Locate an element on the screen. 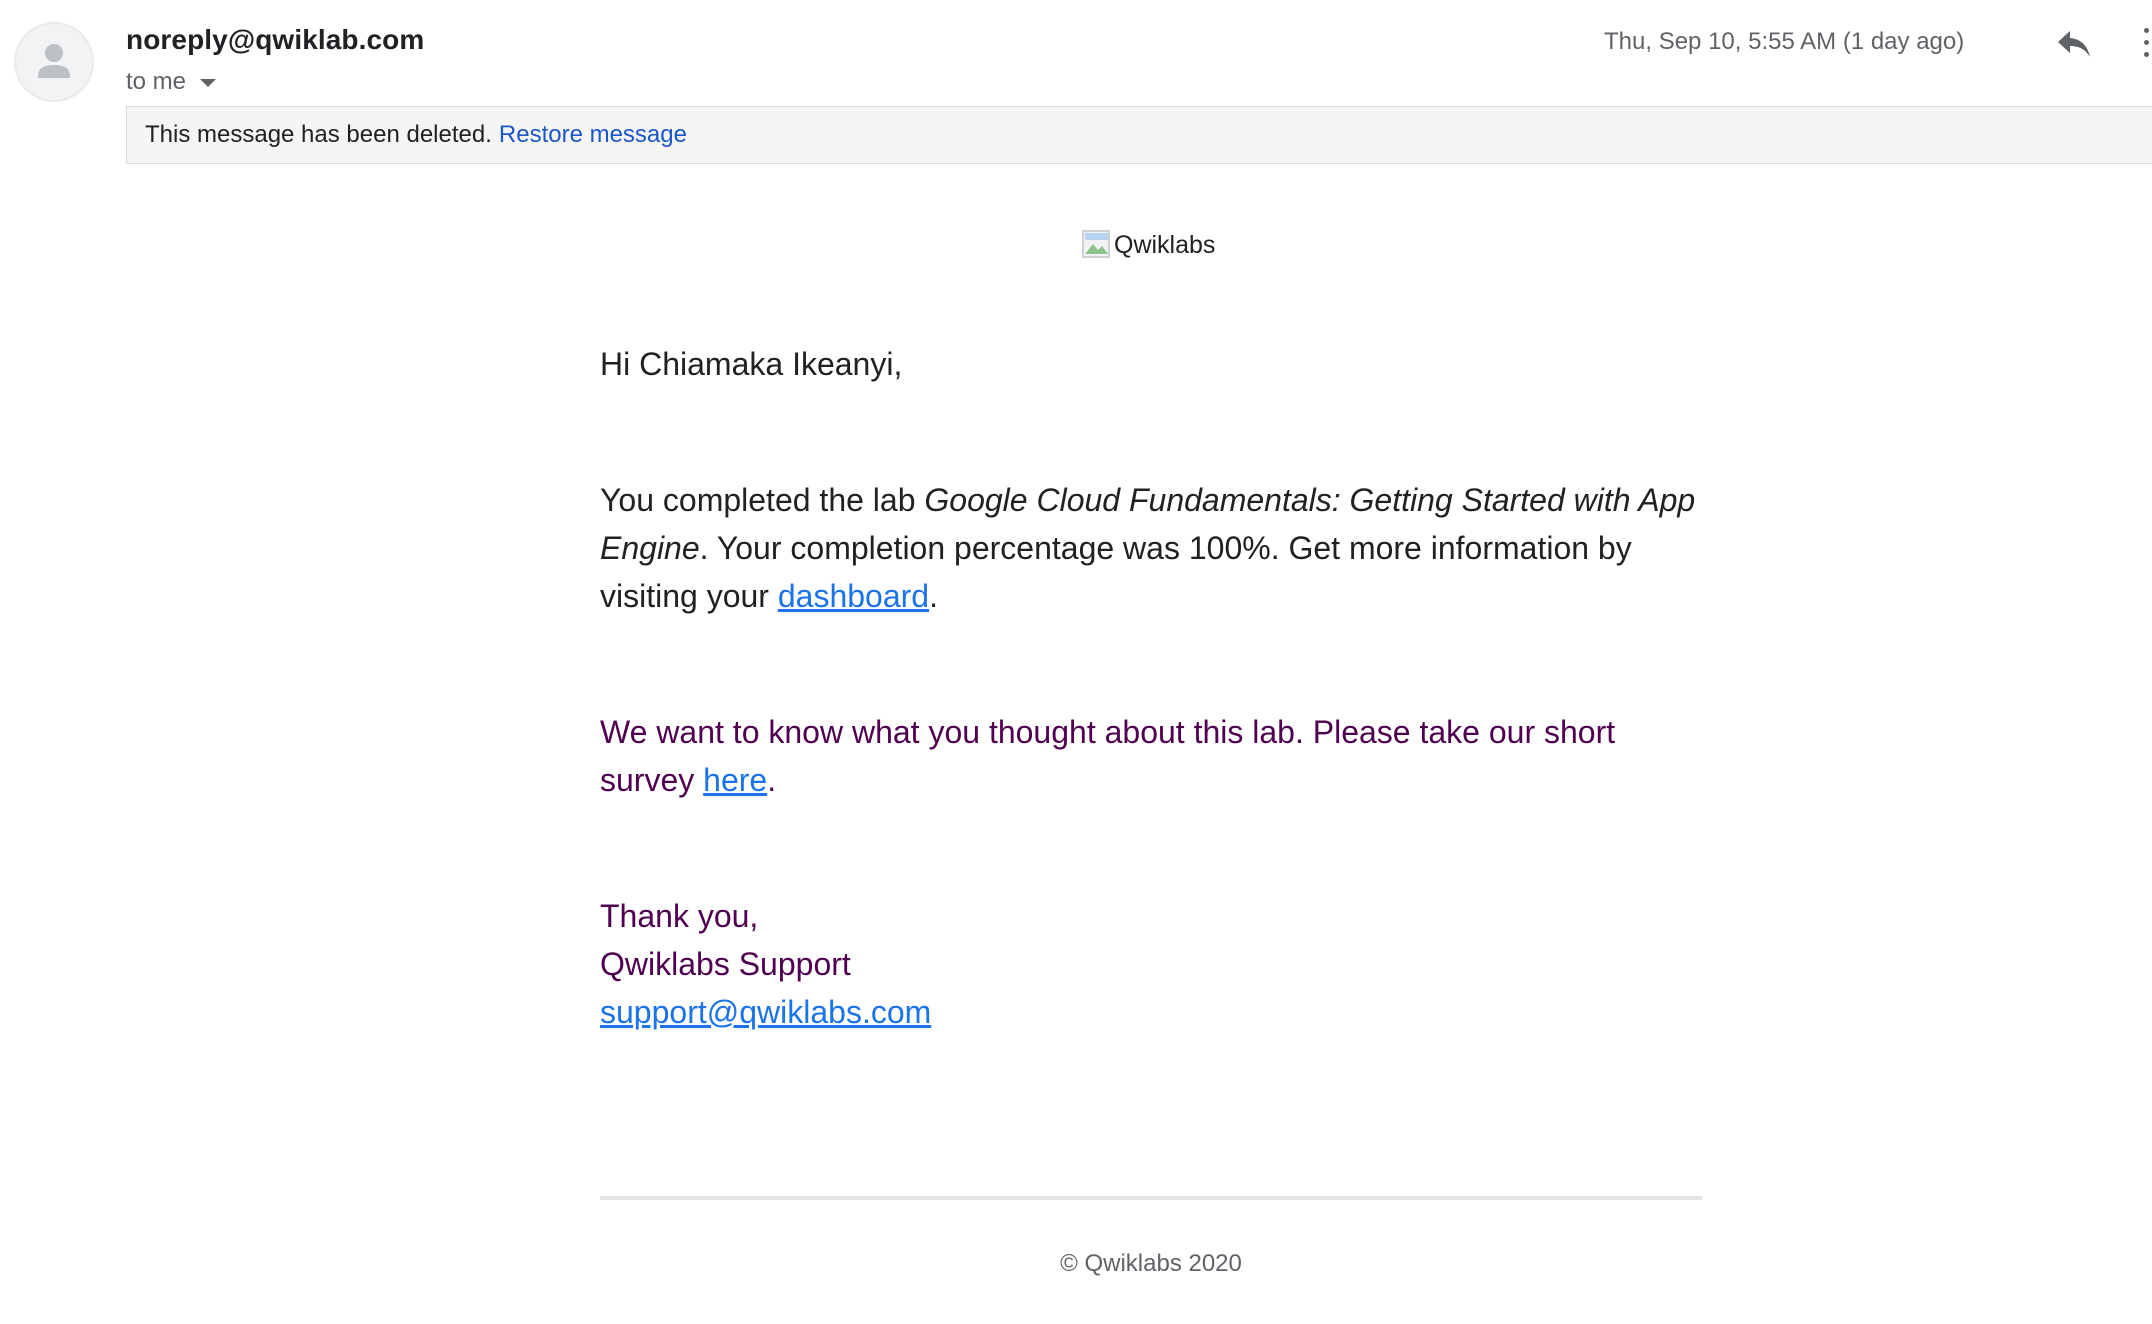 Image resolution: width=2152 pixels, height=1324 pixels. dashboard-link: dashboard is located at coordinates (853, 596).